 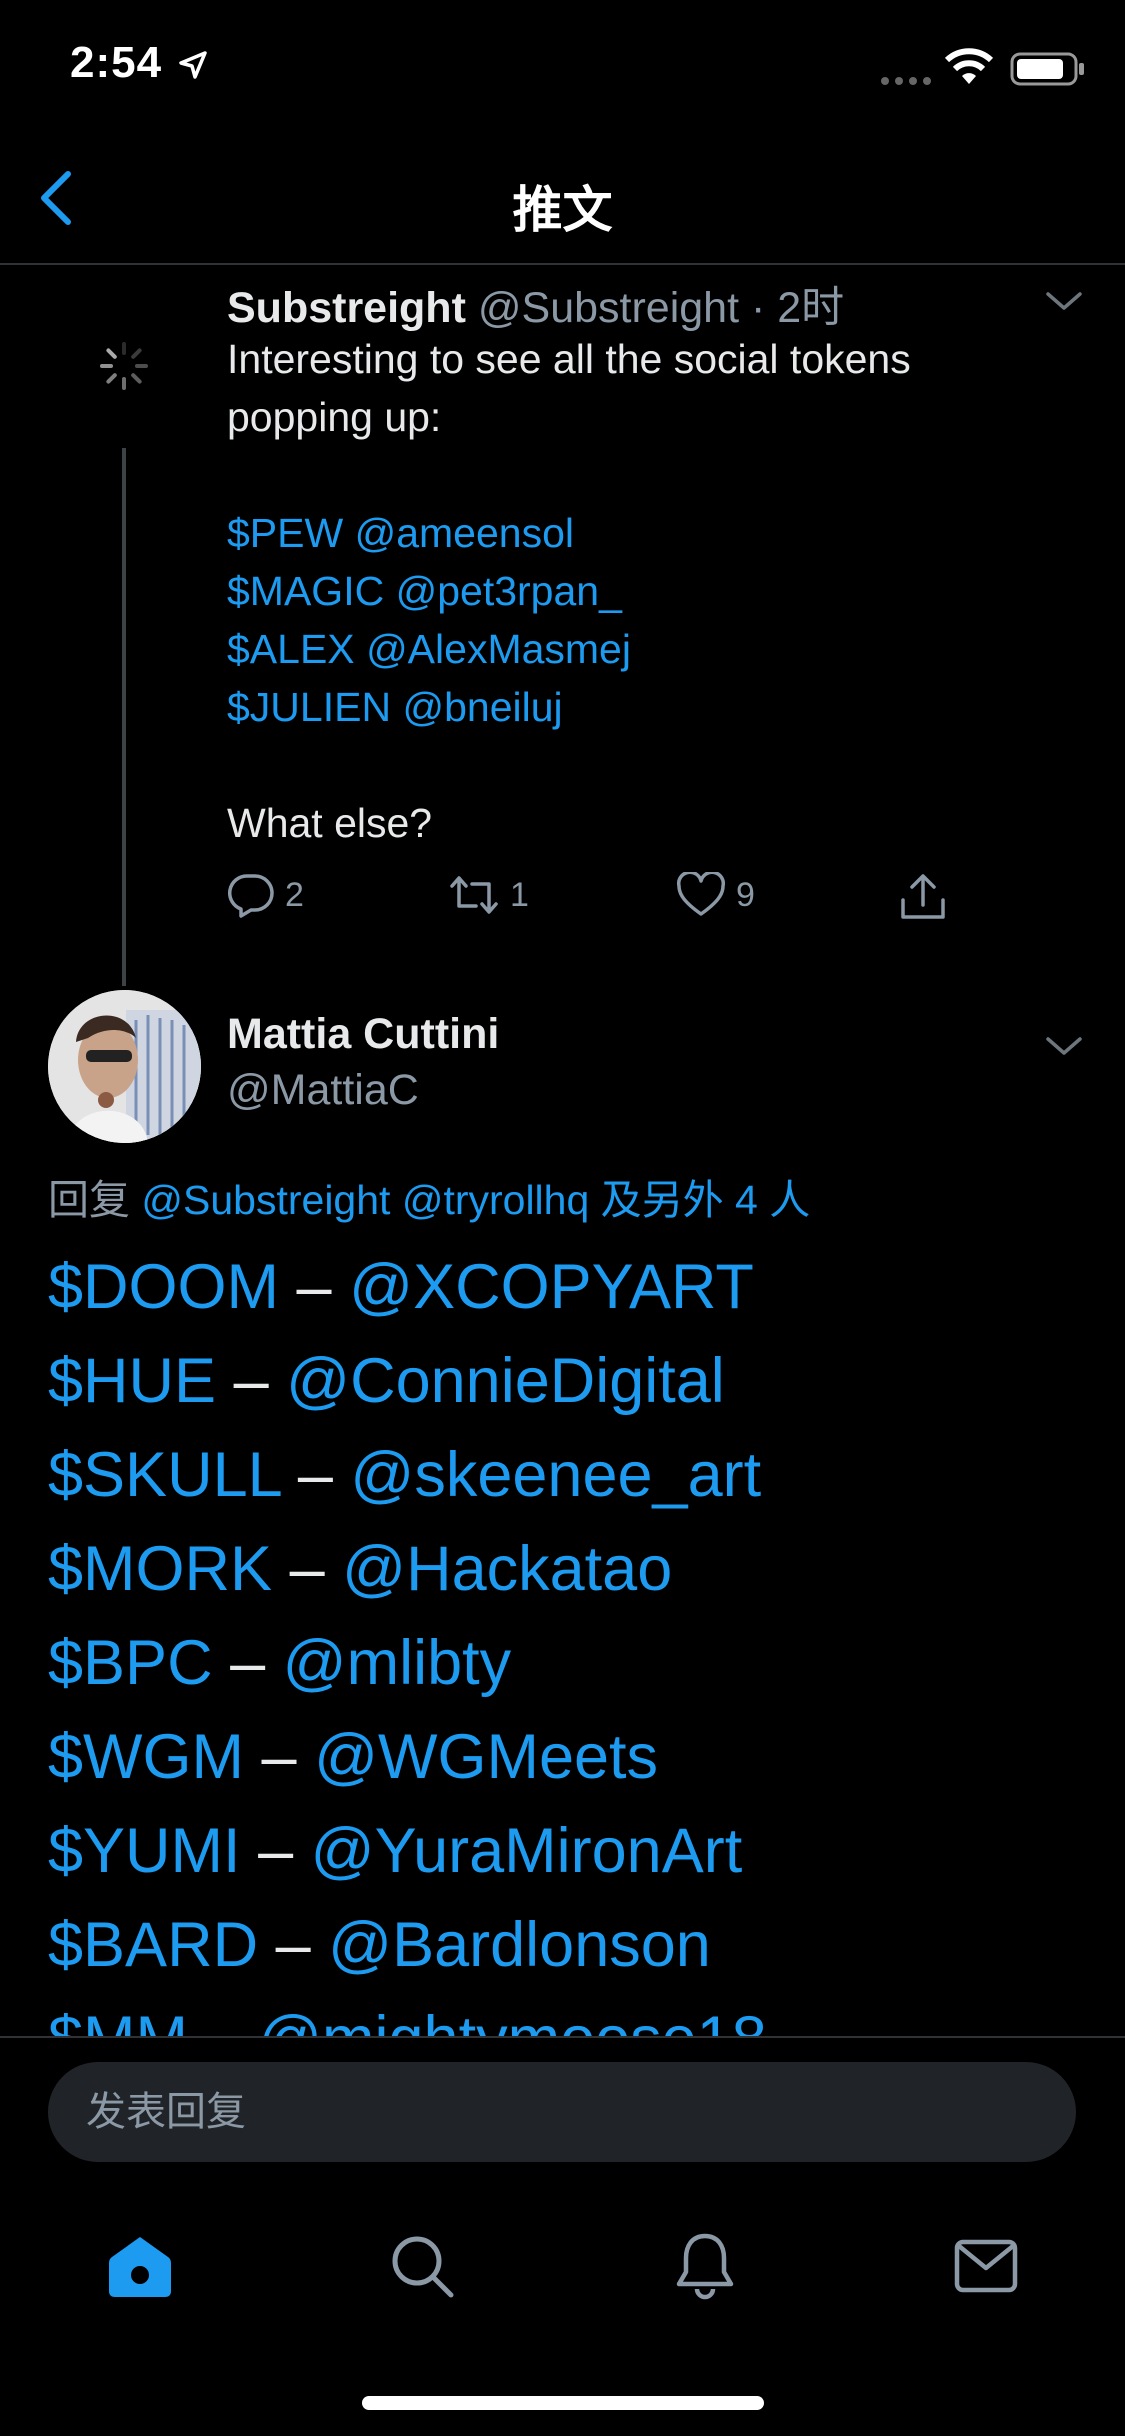 What do you see at coordinates (160, 1569) in the screenshot?
I see `cashtag-link: $MORK` at bounding box center [160, 1569].